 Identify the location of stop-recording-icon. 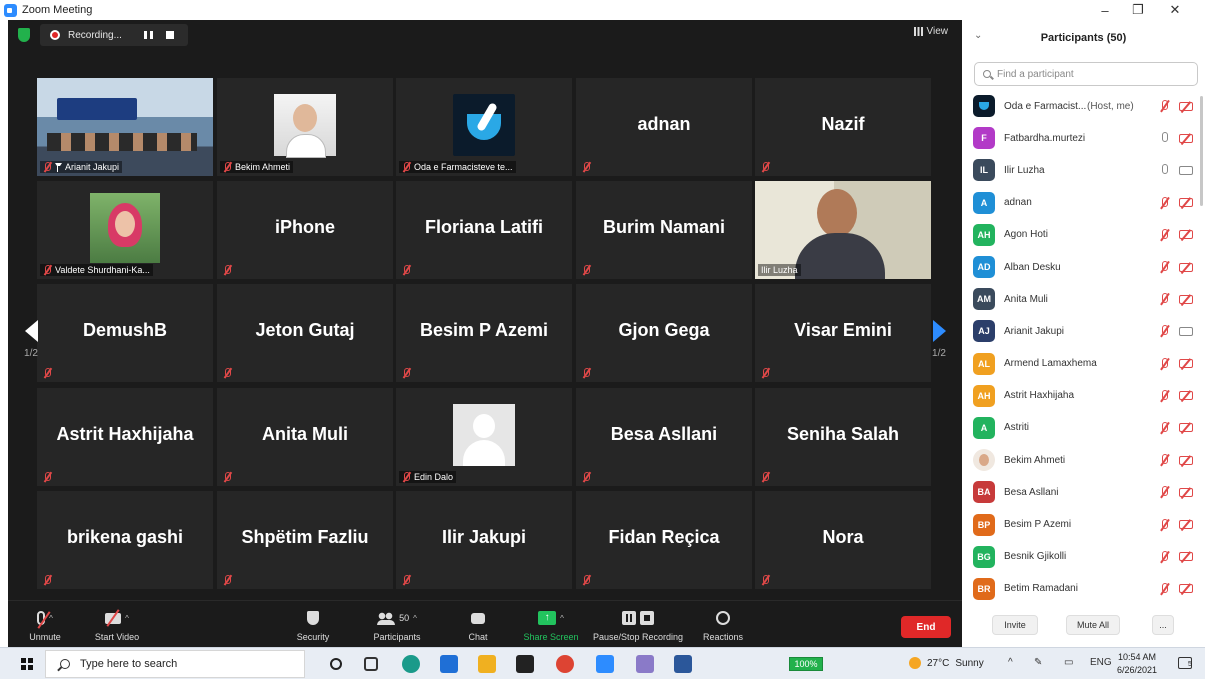
(170, 35).